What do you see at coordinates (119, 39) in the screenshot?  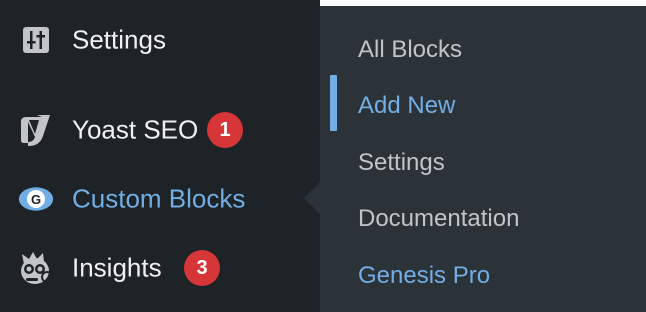 I see `sidebar-item-label: Settings` at bounding box center [119, 39].